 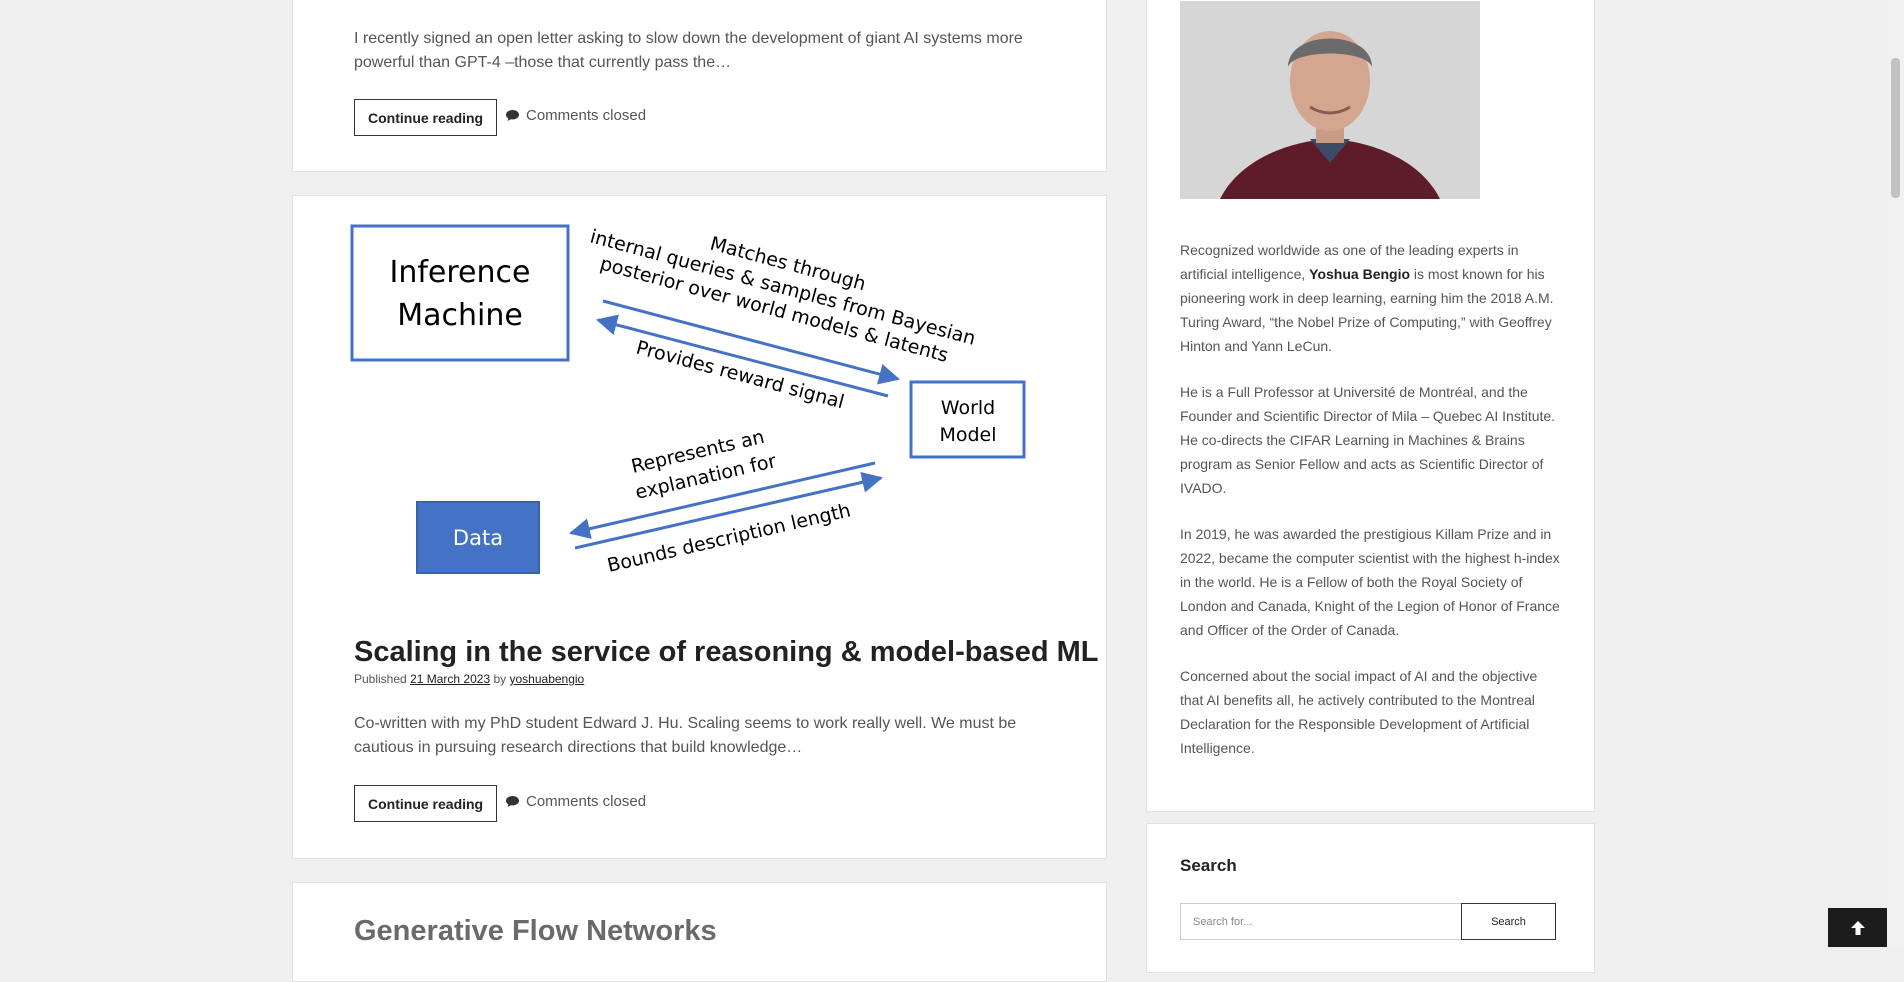 I want to click on by-label: by, so click(x=500, y=679).